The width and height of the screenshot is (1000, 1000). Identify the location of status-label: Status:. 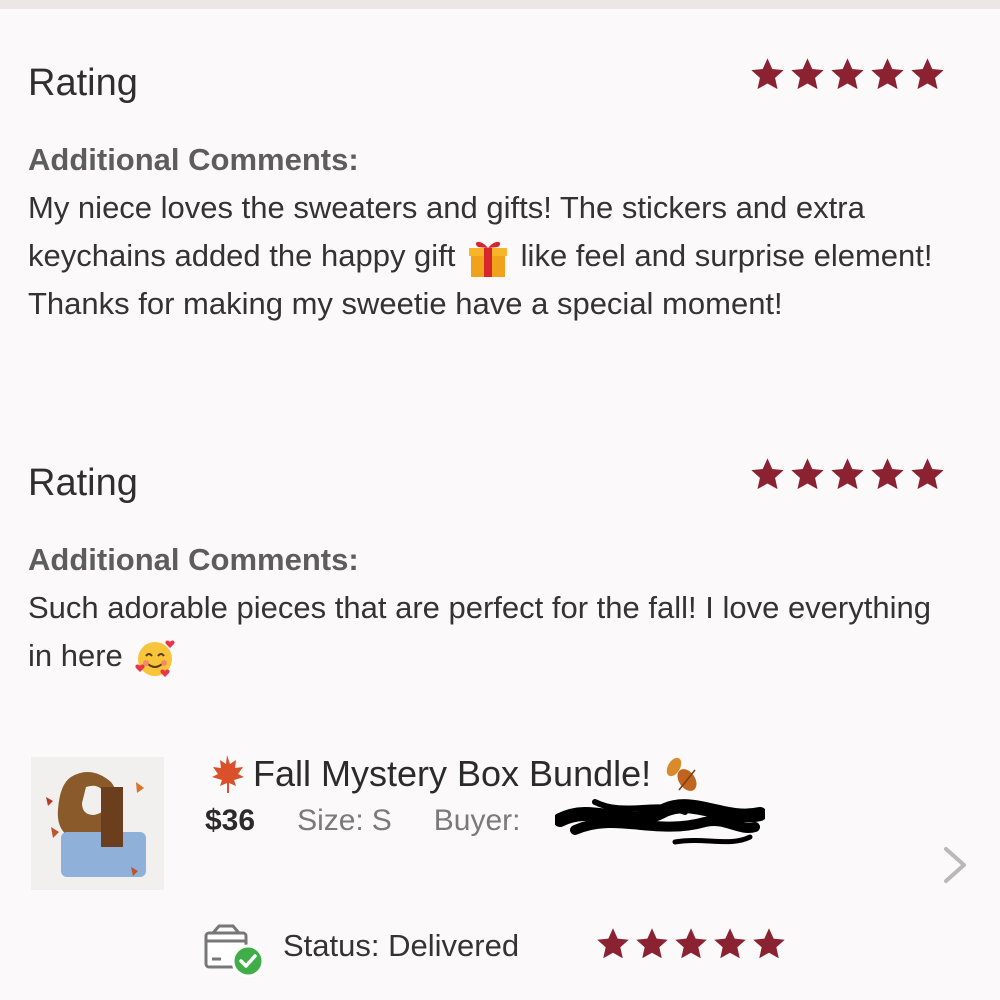
(331, 945).